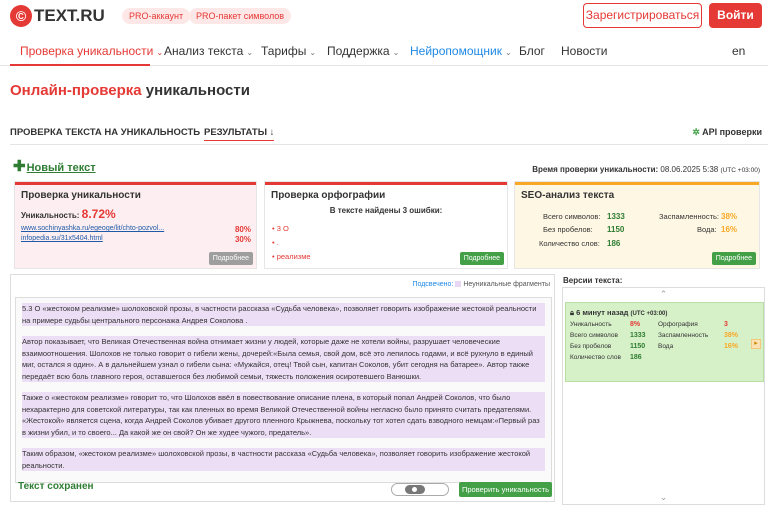 The width and height of the screenshot is (768, 512). I want to click on nav-item-blog: Блог, so click(532, 51).